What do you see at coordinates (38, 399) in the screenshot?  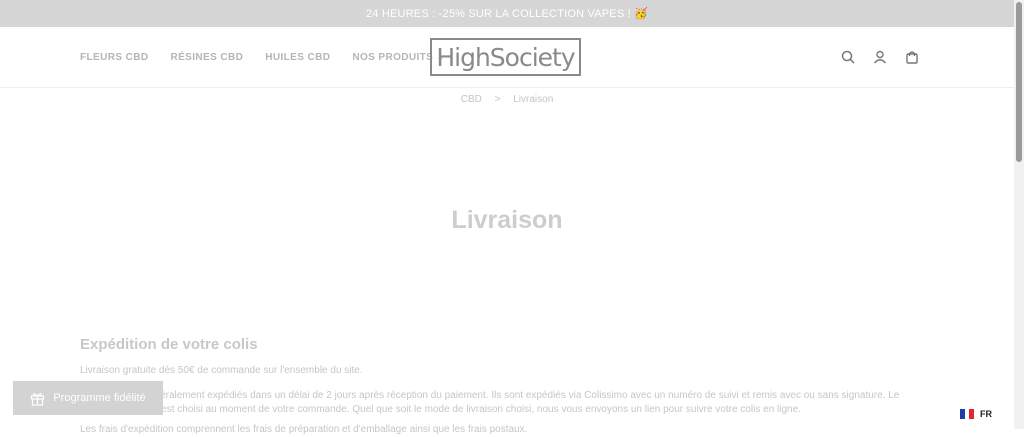 I see `gift-icon` at bounding box center [38, 399].